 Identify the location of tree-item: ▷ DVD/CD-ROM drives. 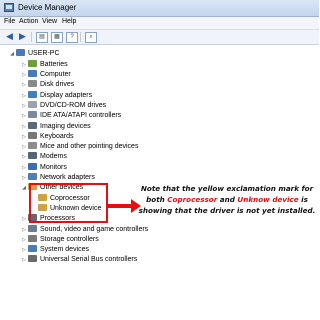
(63, 105).